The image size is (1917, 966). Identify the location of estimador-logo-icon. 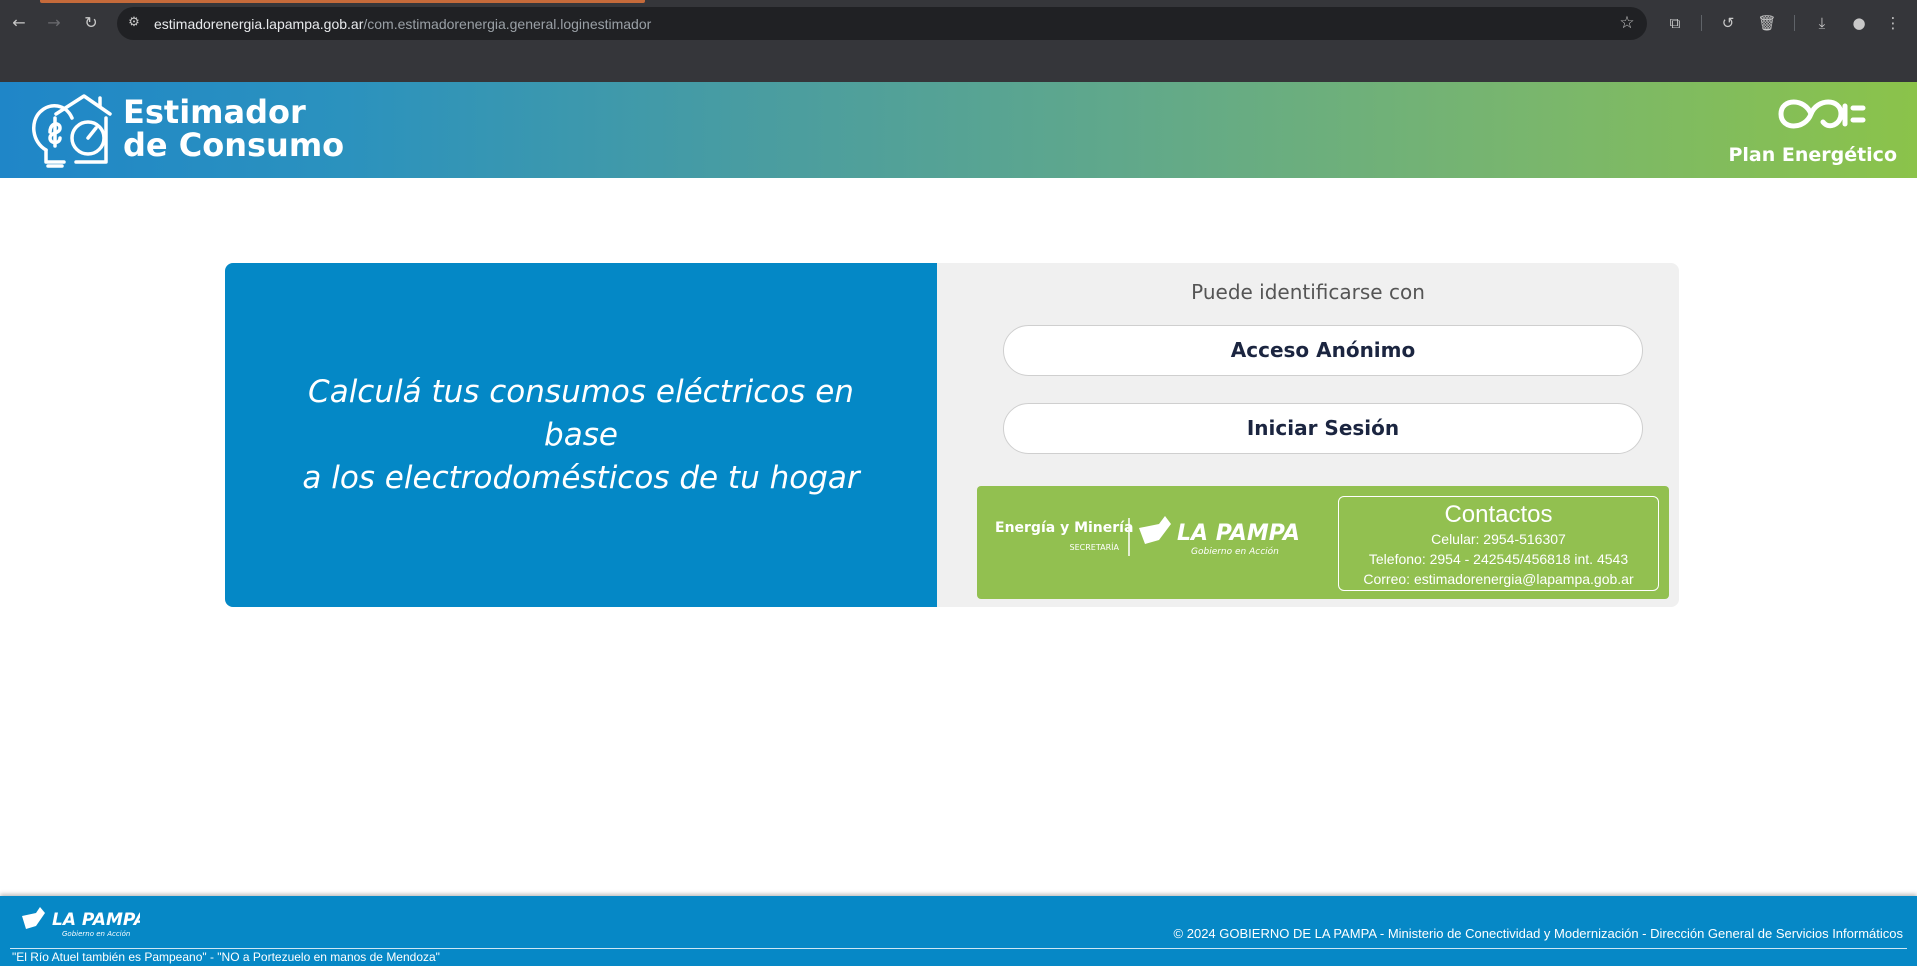
(72, 131).